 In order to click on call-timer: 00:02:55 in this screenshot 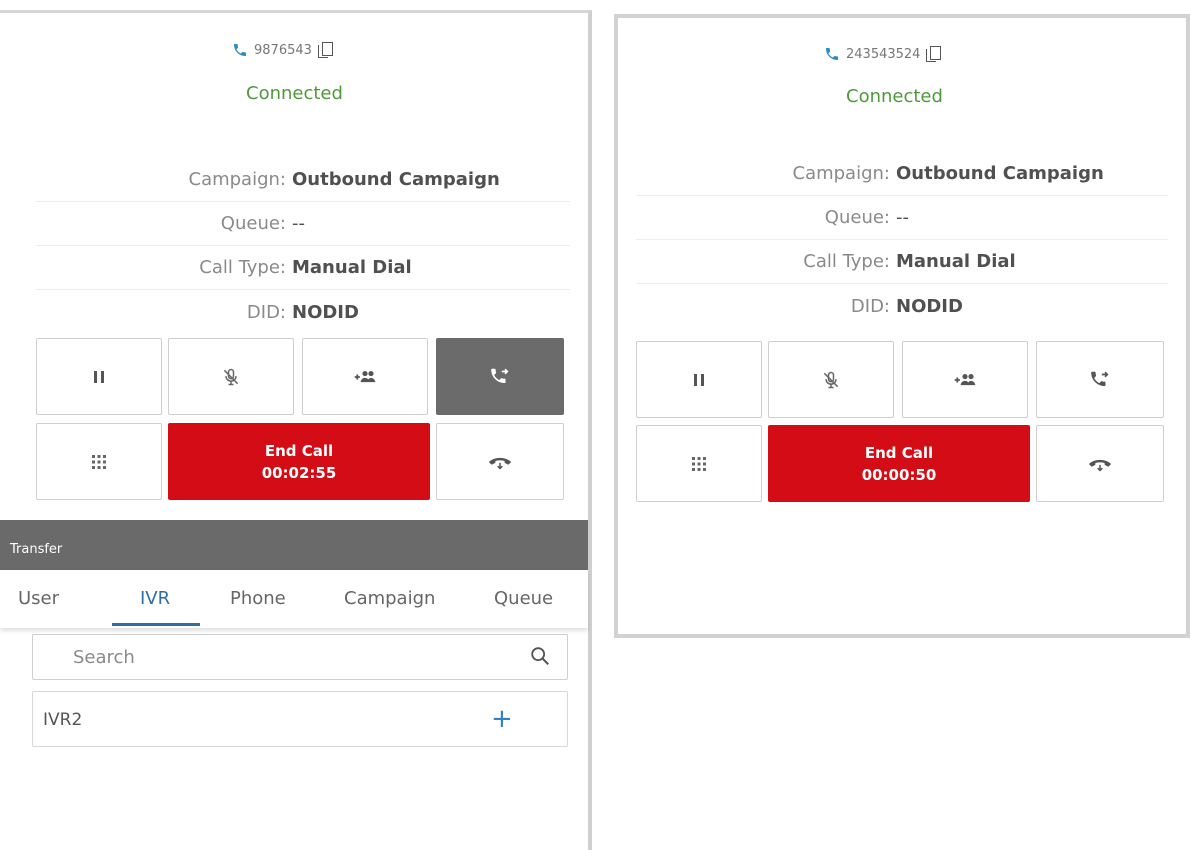, I will do `click(299, 472)`.